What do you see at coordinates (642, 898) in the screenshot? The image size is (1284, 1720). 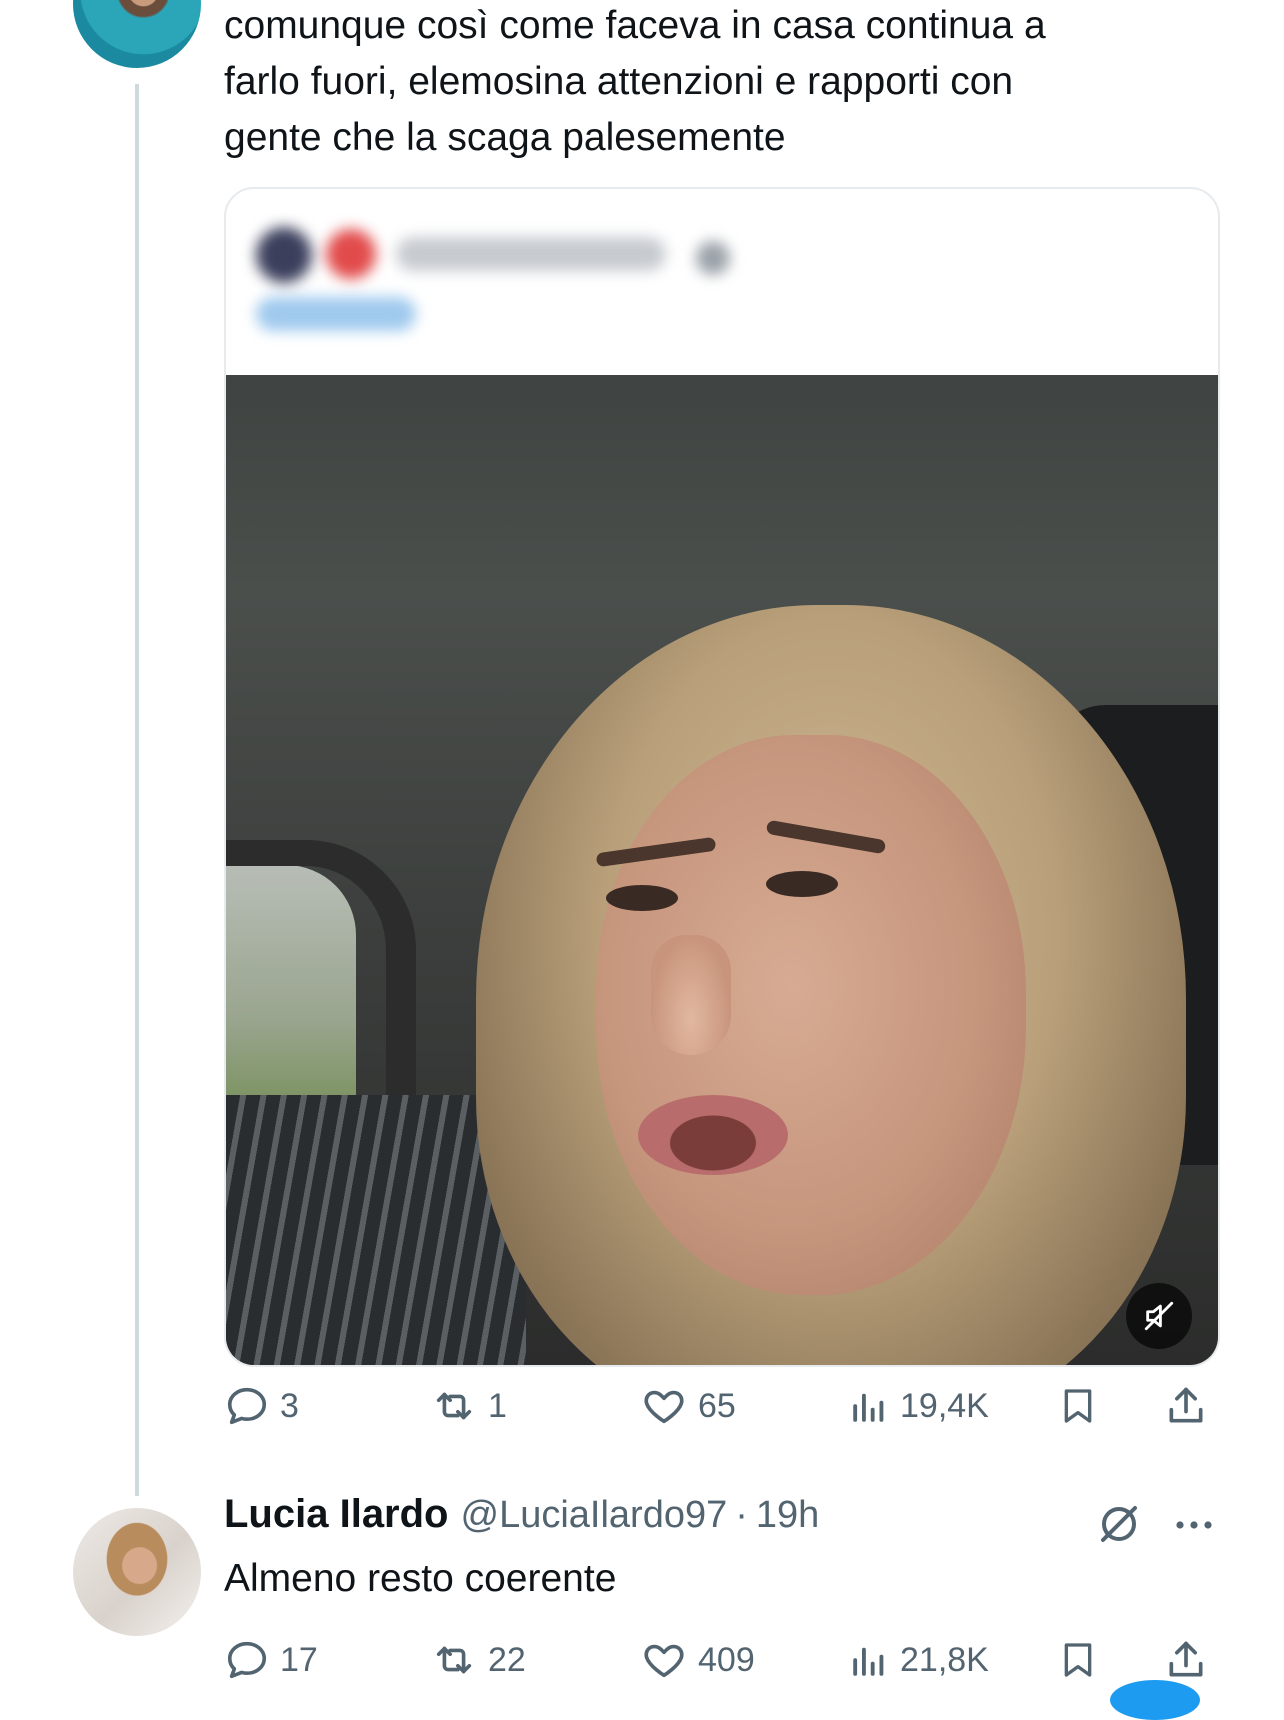 I see `eye-left` at bounding box center [642, 898].